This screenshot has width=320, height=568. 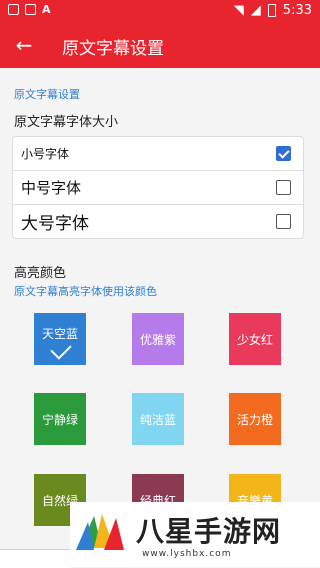 I want to click on swatch-elegant-purple: 优雅紫, so click(x=158, y=339).